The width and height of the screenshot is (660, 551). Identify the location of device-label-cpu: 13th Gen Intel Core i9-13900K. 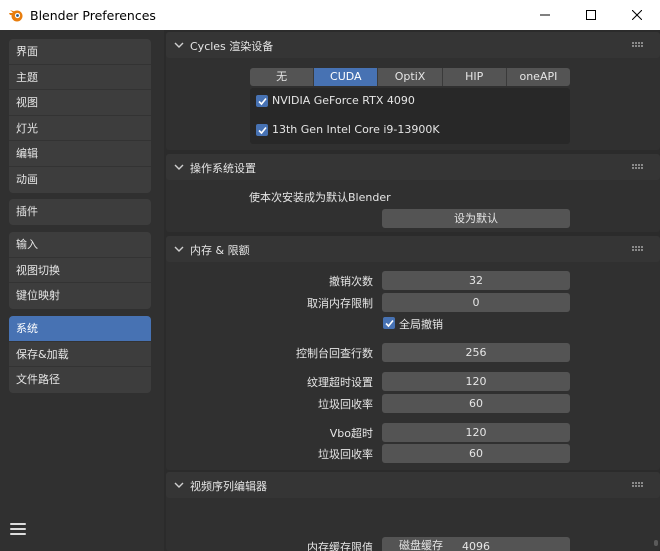
(356, 129).